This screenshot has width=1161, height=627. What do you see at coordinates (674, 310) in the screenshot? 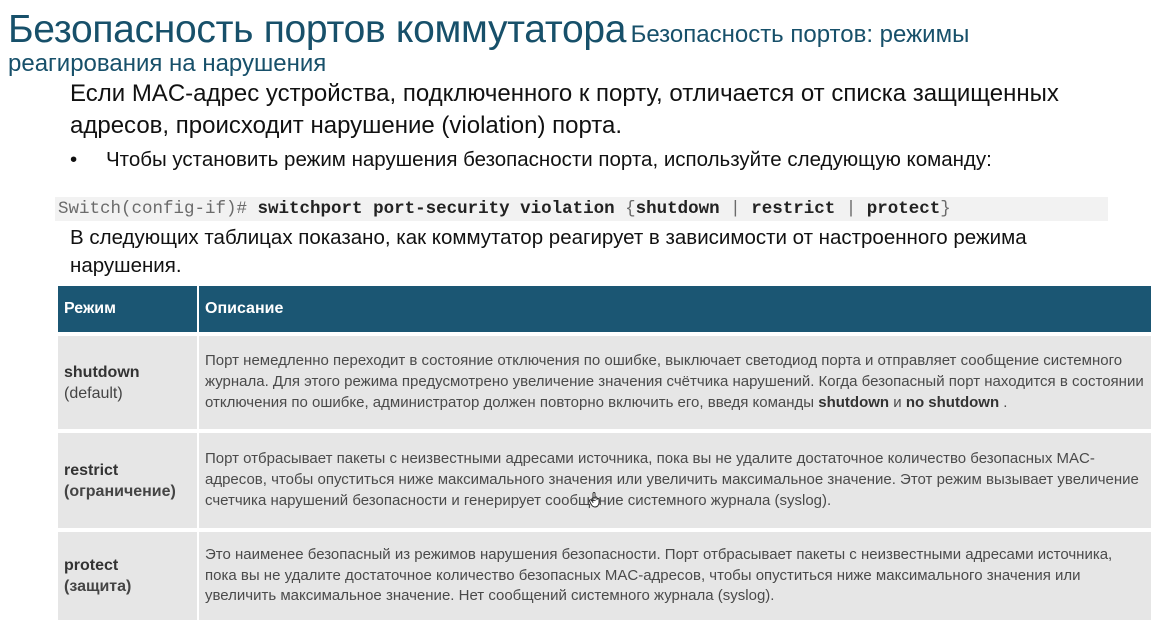
I see `table-header-description: Описание` at bounding box center [674, 310].